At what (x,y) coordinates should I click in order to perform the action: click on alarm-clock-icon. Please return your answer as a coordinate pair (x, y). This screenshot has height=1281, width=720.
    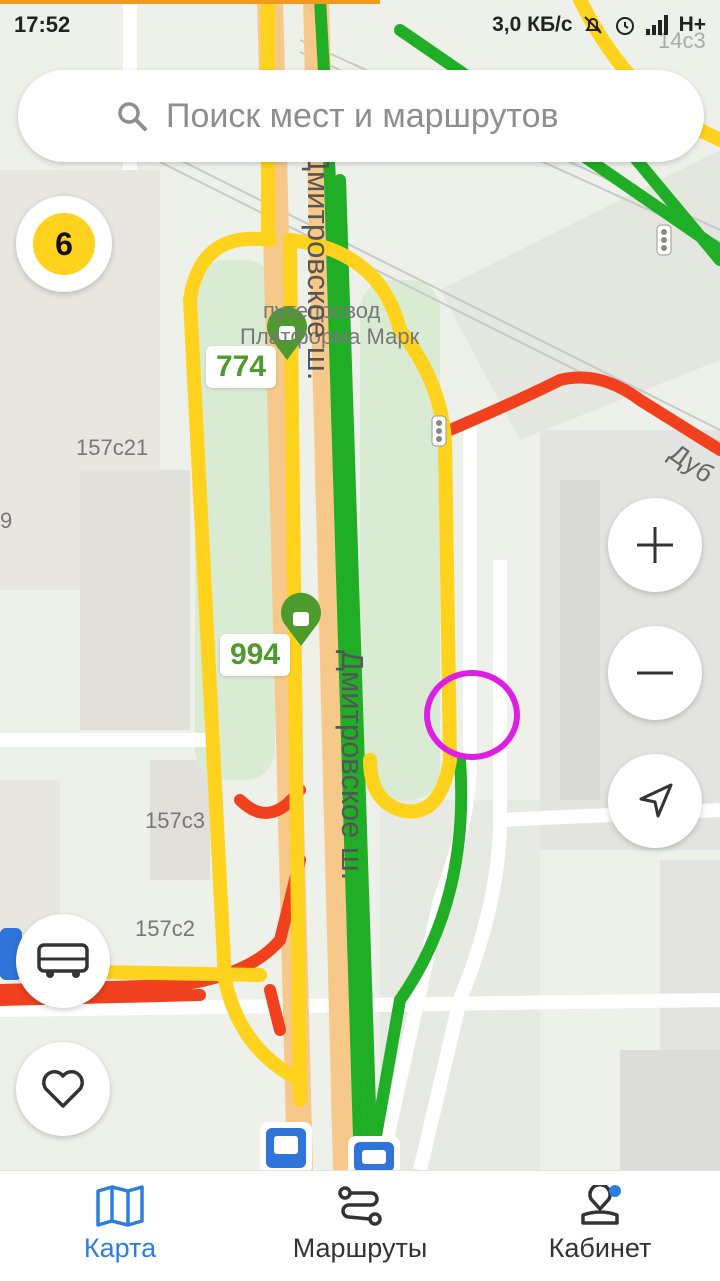
    Looking at the image, I should click on (624, 26).